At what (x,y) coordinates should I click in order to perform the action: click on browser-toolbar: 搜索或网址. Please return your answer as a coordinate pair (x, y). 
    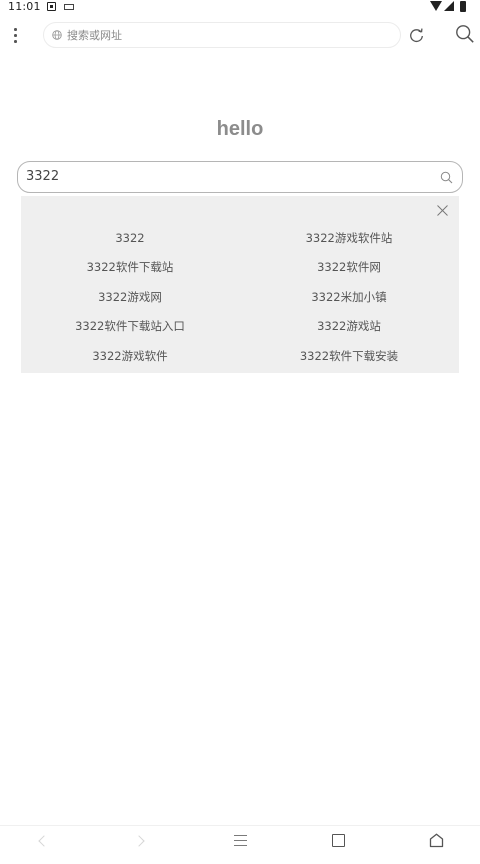
    Looking at the image, I should click on (240, 35).